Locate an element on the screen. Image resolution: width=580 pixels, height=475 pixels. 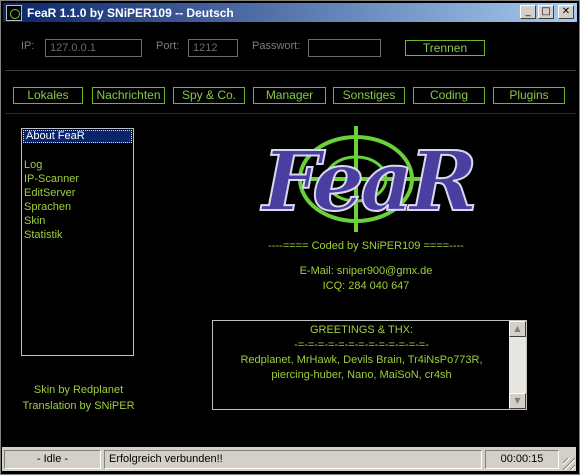
list-item-log: Log is located at coordinates (77, 165).